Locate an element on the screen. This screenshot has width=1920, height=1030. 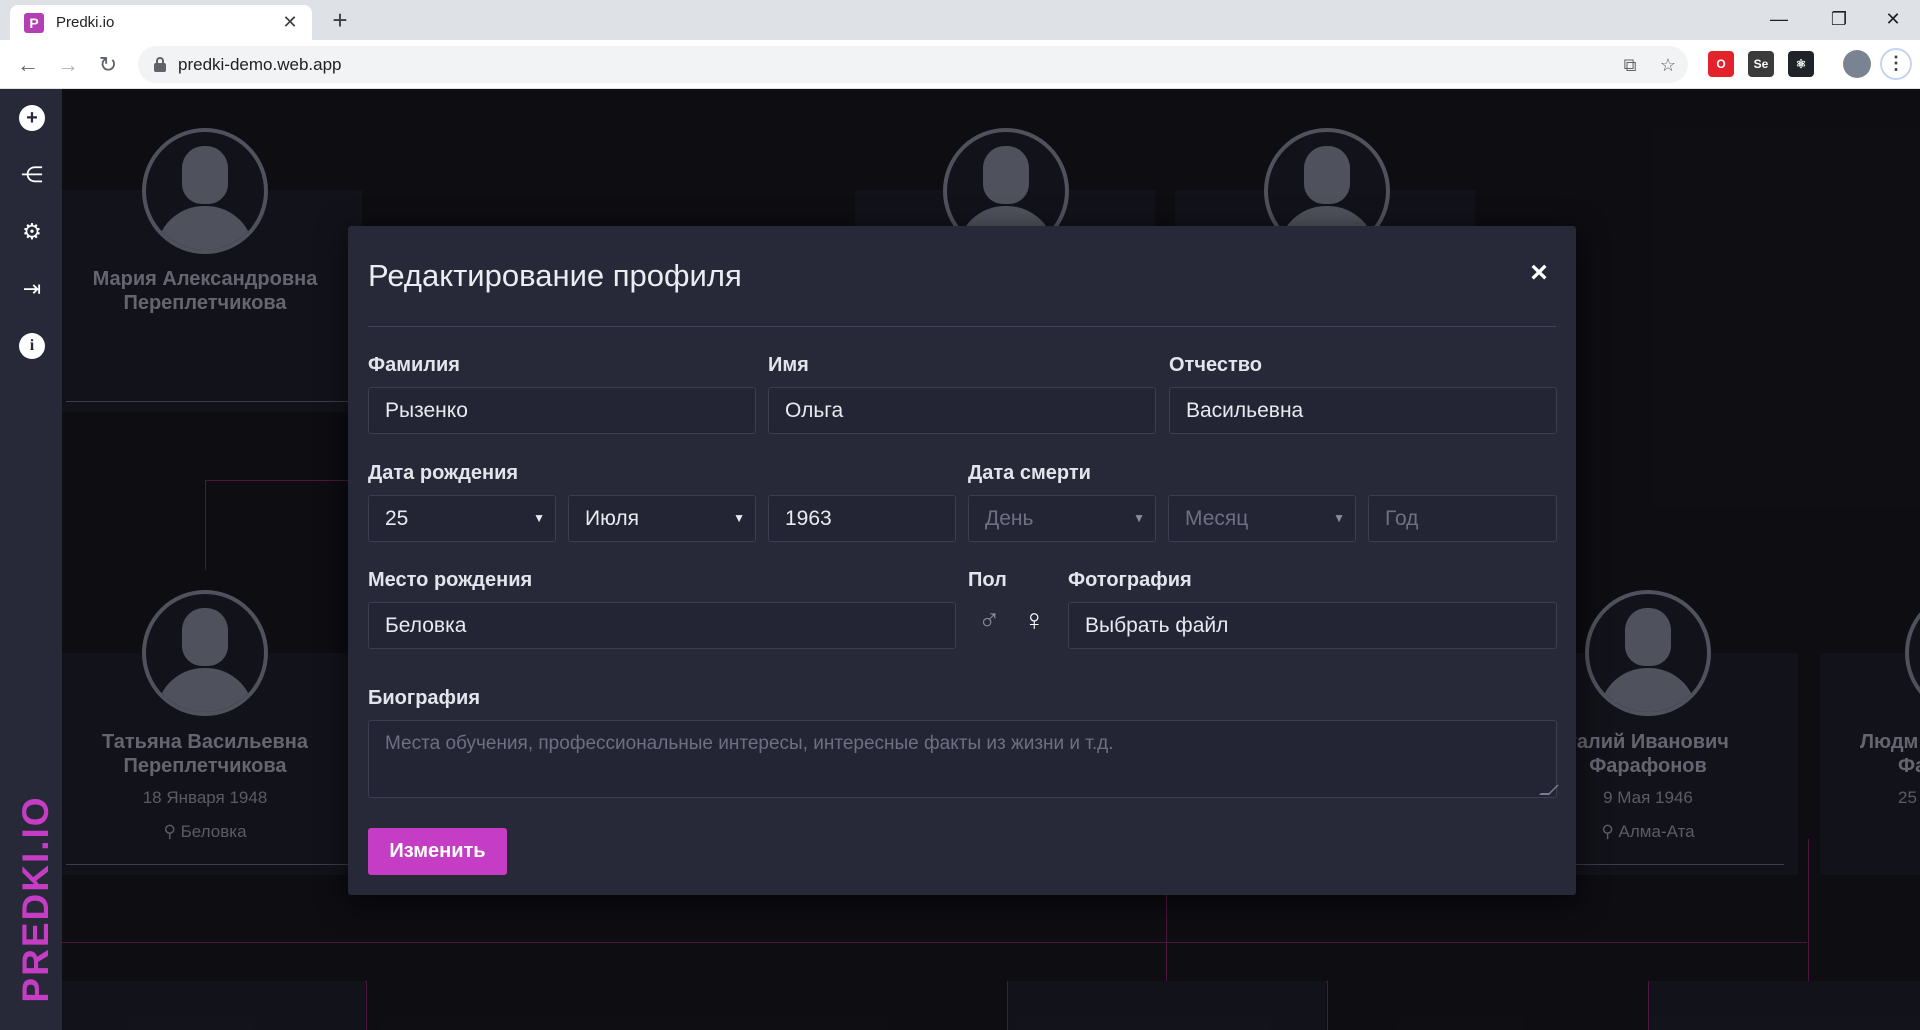
logout-icon: ⇥ is located at coordinates (32, 289).